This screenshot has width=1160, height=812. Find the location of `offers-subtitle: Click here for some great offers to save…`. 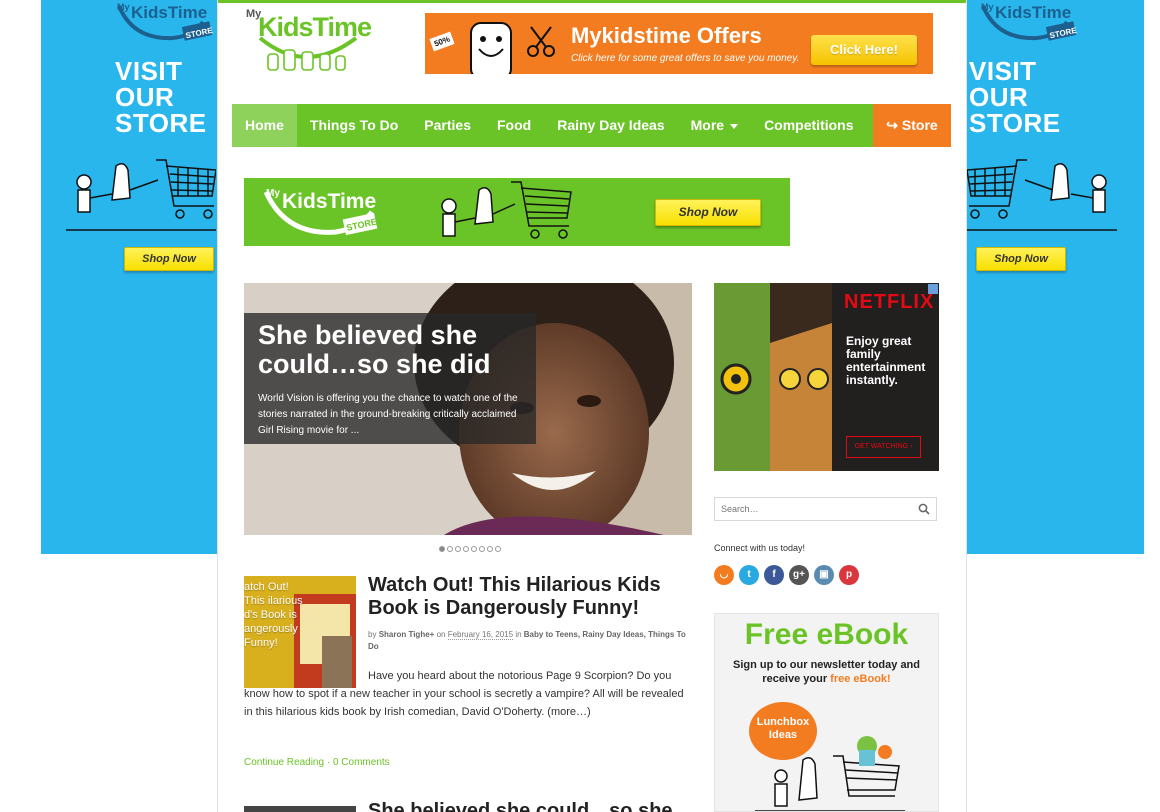

offers-subtitle: Click here for some great offers to save… is located at coordinates (685, 58).